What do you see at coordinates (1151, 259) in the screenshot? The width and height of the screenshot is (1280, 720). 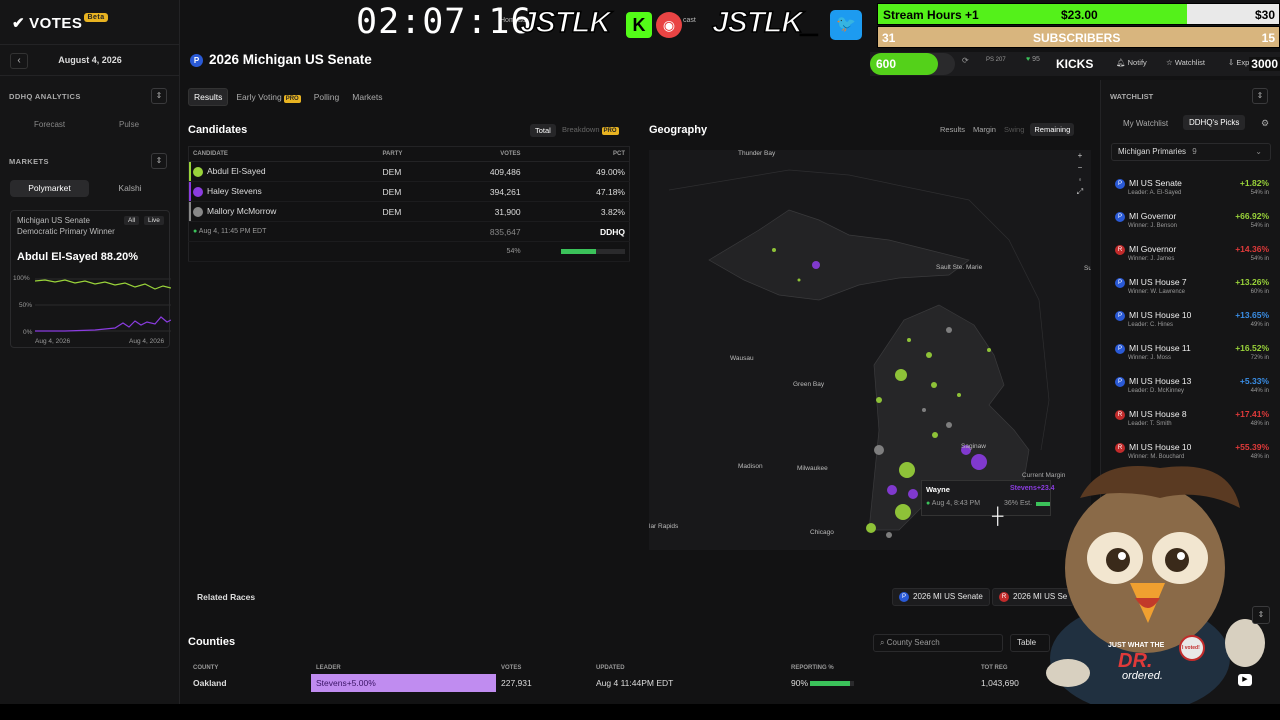 I see `watchlist-item-leader: Winner: J. James` at bounding box center [1151, 259].